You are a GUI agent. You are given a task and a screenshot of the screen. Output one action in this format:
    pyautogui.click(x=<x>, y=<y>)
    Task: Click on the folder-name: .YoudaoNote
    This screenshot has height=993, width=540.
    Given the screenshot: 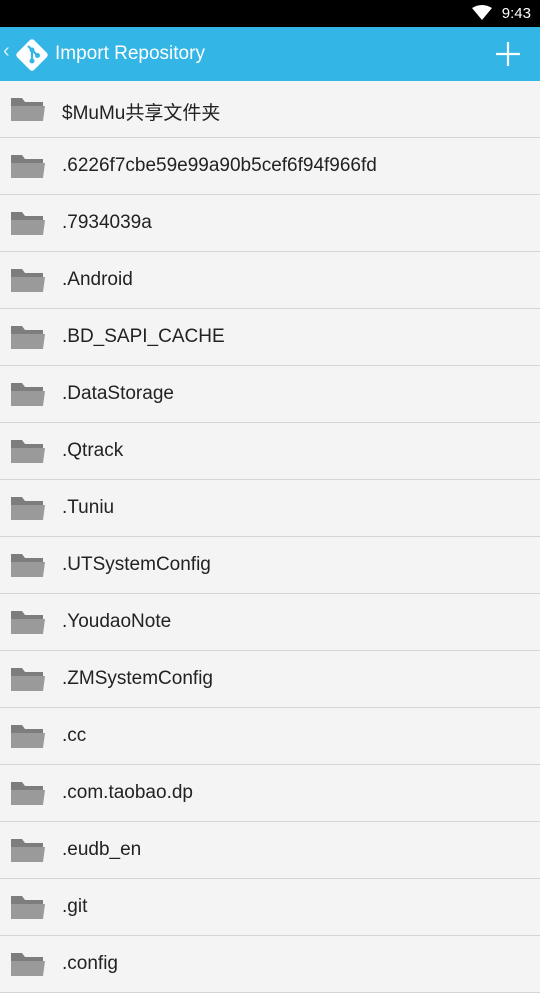 What is the action you would take?
    pyautogui.click(x=117, y=621)
    